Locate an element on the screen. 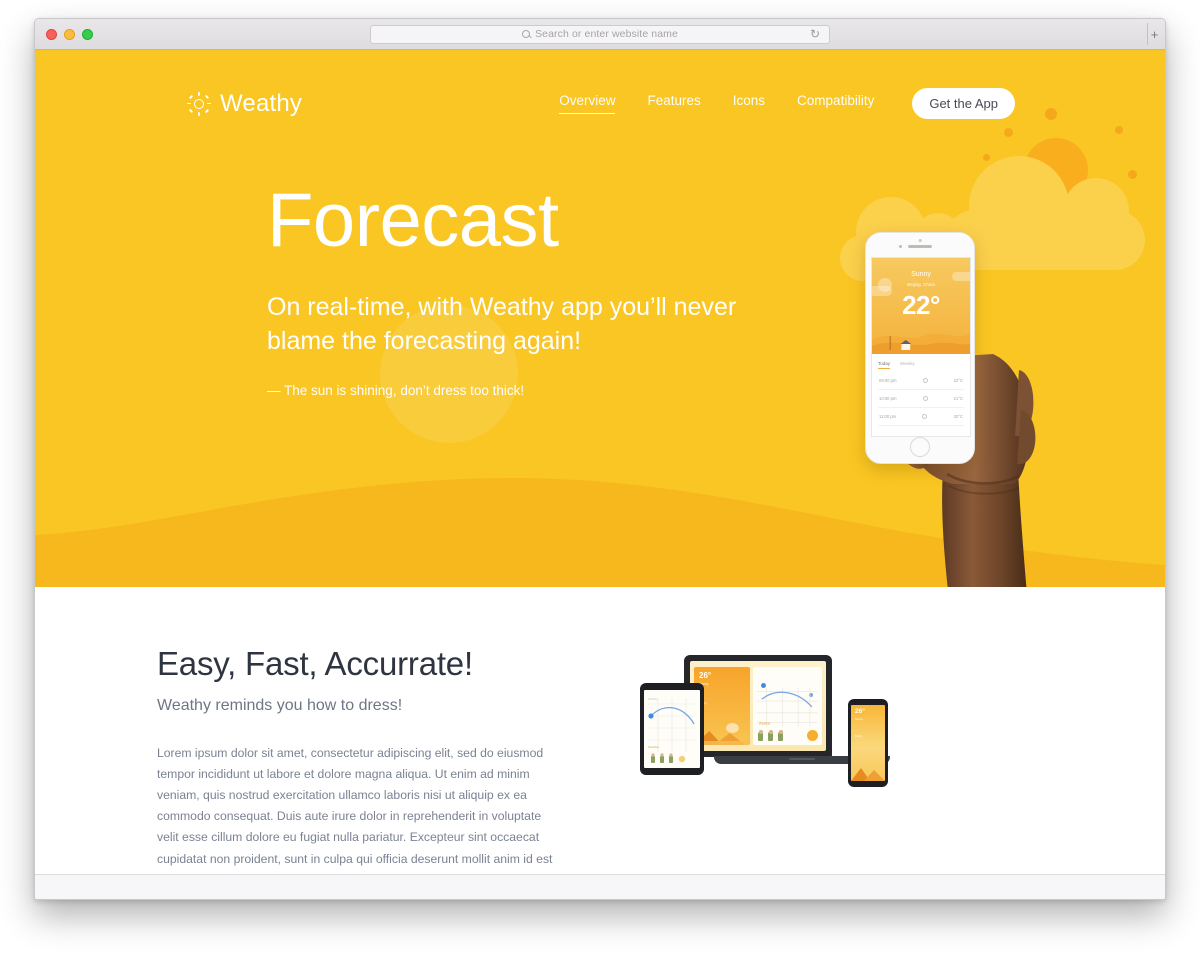 The image size is (1200, 953). laptop-card-condition: Sunny is located at coordinates (704, 684).